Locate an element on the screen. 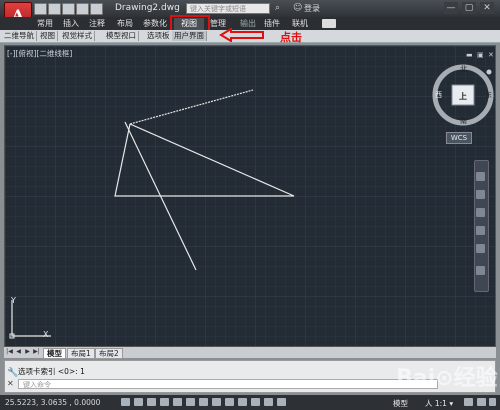 This screenshot has width=500, height=410. user-icon: ☺ is located at coordinates (297, 8).